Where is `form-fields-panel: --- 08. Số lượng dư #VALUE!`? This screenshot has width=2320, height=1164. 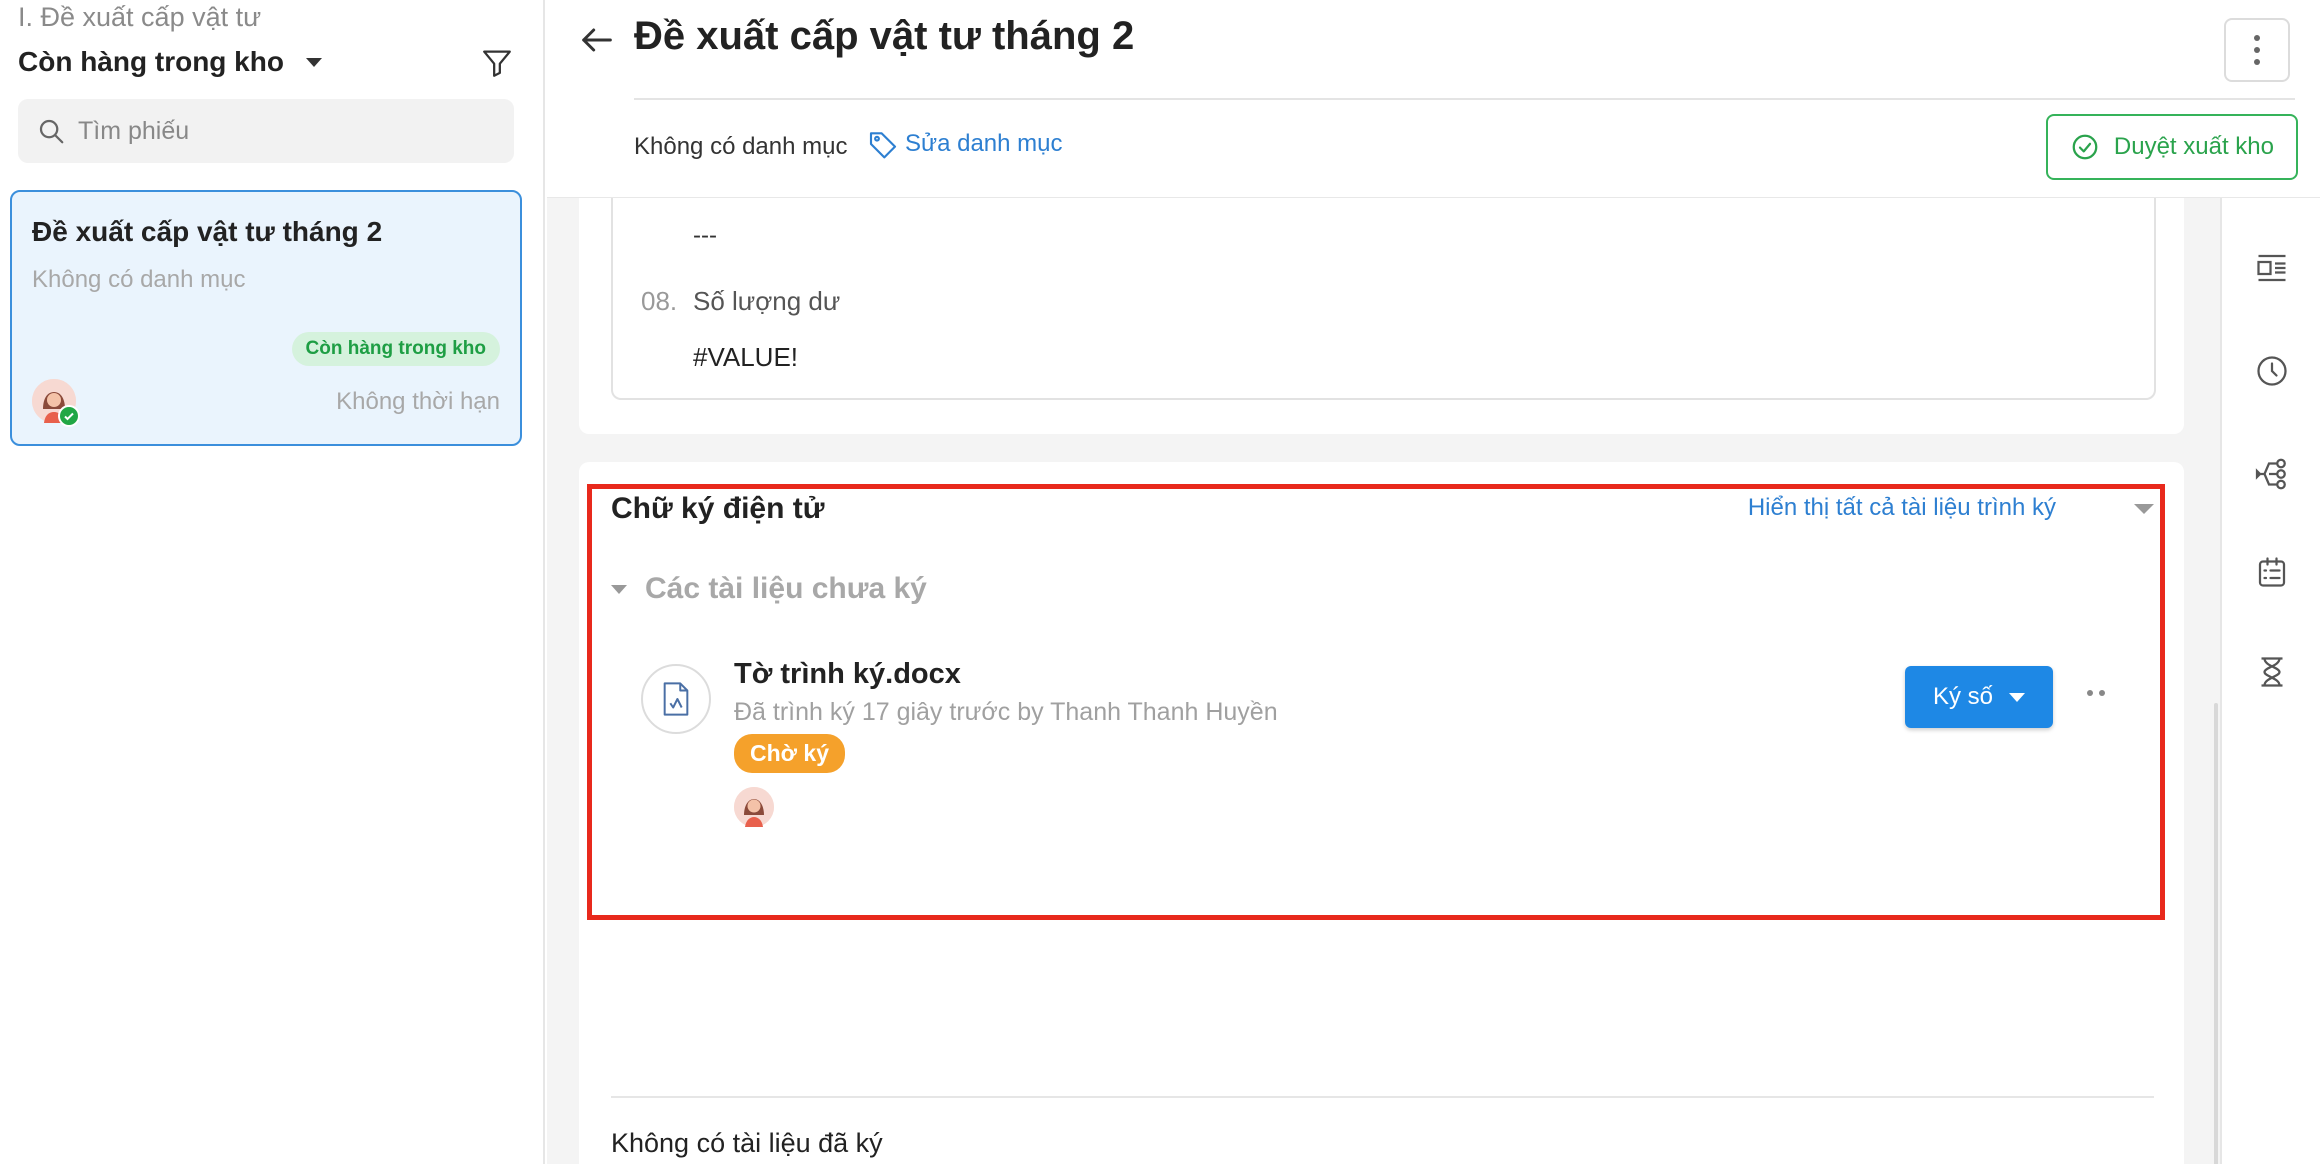
form-fields-panel: --- 08. Số lượng dư #VALUE! is located at coordinates (1381, 316).